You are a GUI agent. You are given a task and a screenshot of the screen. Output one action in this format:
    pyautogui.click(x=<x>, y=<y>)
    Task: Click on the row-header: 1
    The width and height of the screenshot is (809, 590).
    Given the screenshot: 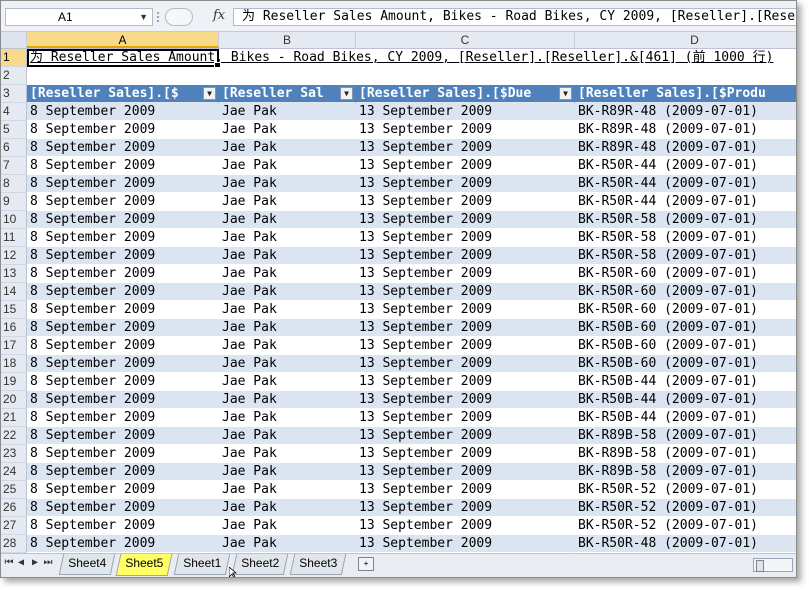 What is the action you would take?
    pyautogui.click(x=14, y=58)
    